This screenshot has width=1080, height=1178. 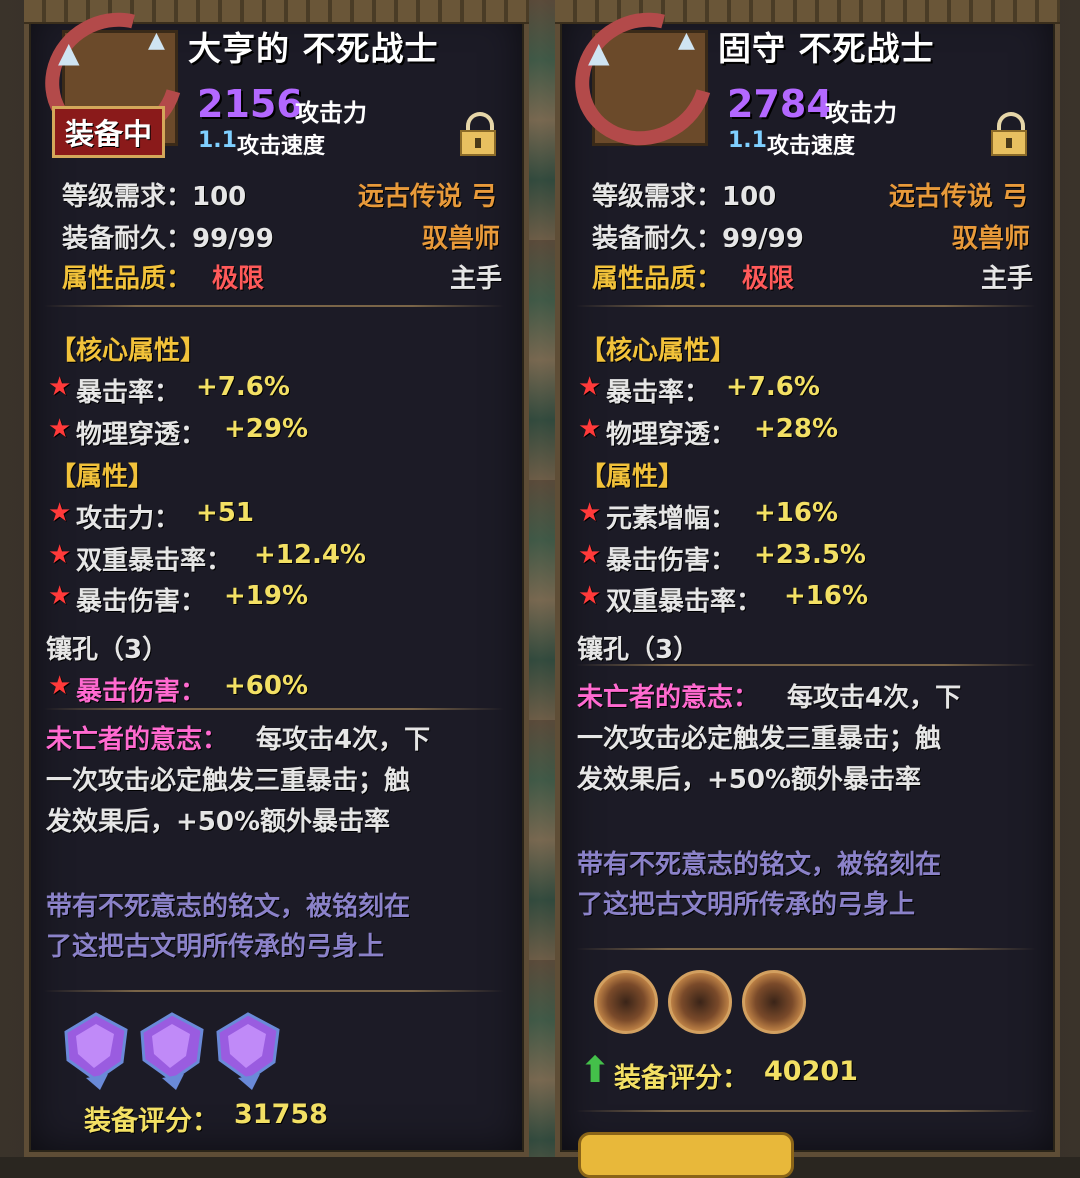 I want to click on upgrade-arrow-icon: ⬆, so click(x=595, y=1070).